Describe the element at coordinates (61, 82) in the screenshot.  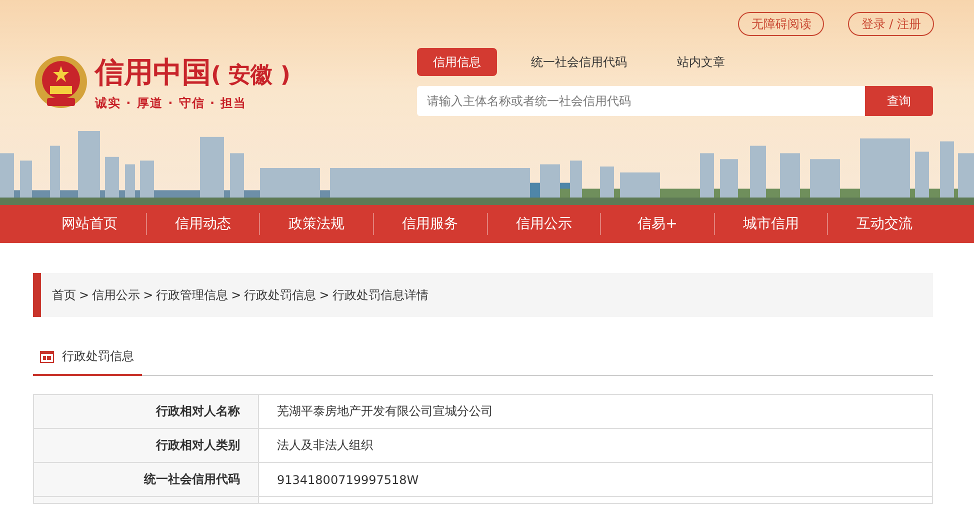
I see `national-emblem-icon` at that location.